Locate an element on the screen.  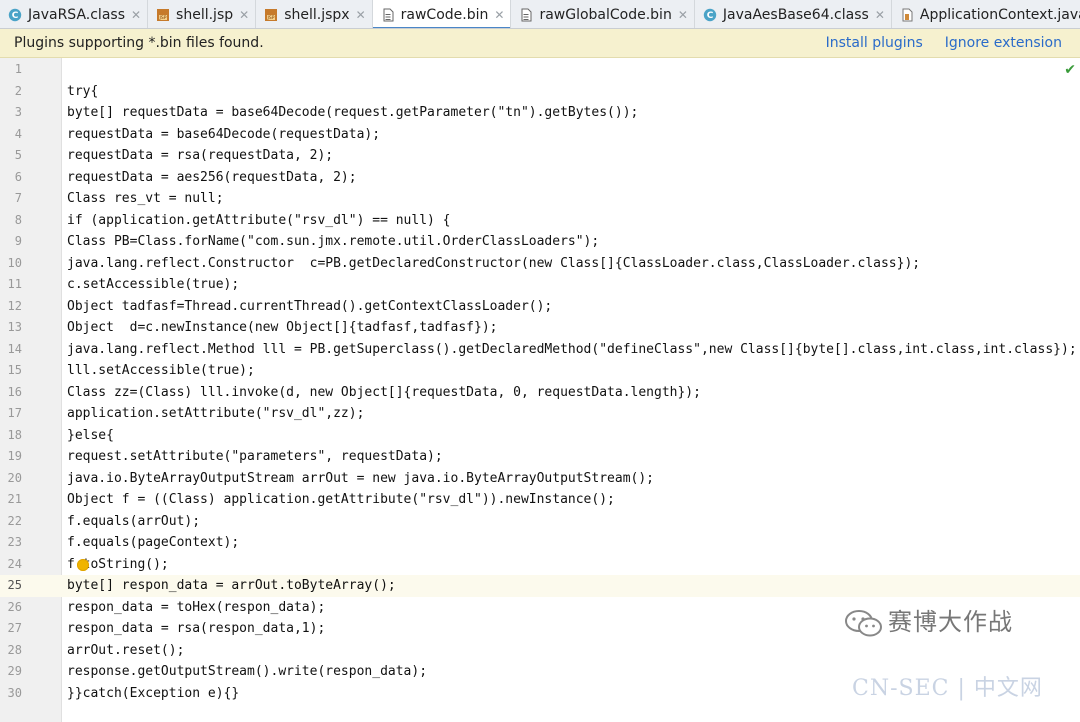
code-line: requestData = base64Decode(requestData); is located at coordinates (571, 135).